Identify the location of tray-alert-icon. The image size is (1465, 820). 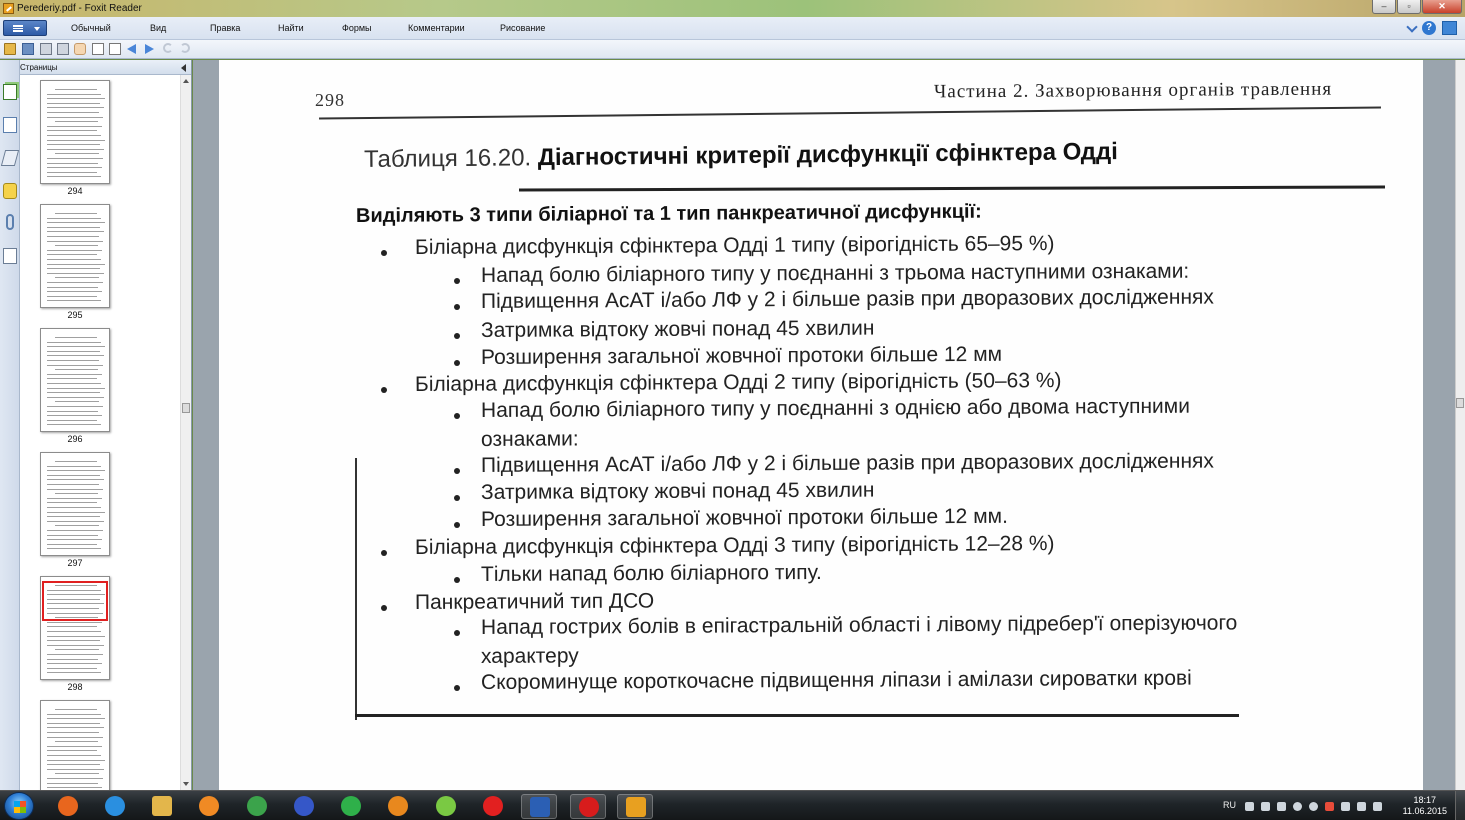
(1329, 806).